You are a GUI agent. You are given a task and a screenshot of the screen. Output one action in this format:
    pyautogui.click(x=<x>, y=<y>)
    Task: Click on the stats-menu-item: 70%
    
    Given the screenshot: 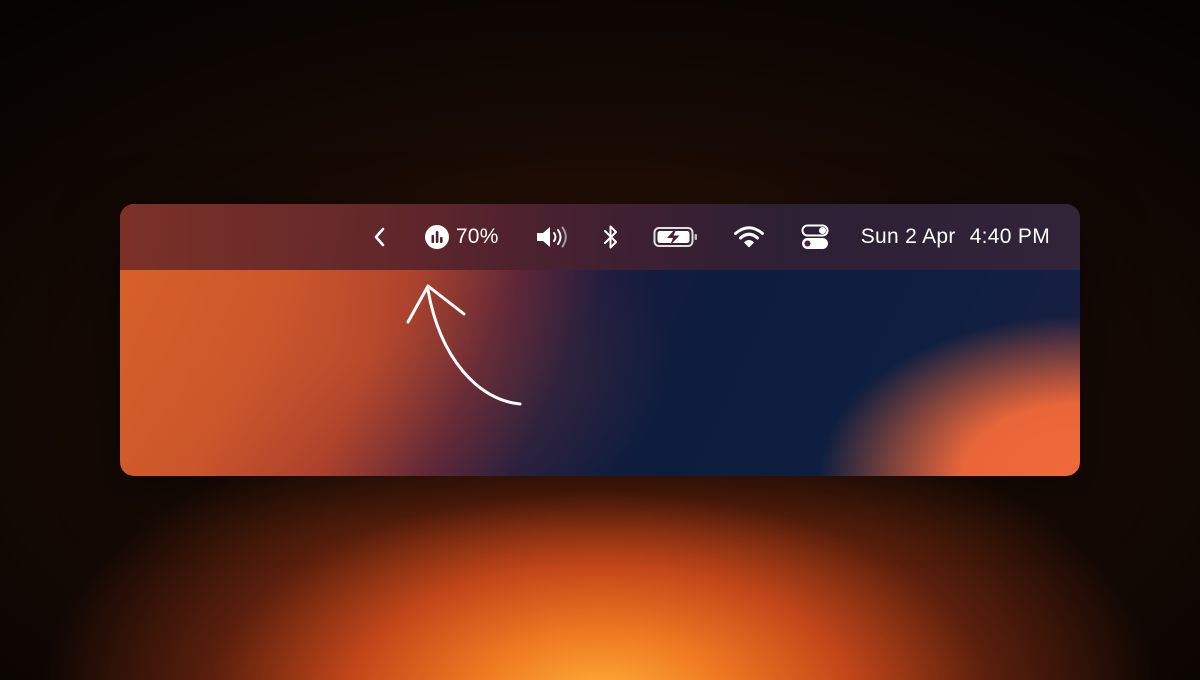 What is the action you would take?
    pyautogui.click(x=461, y=237)
    